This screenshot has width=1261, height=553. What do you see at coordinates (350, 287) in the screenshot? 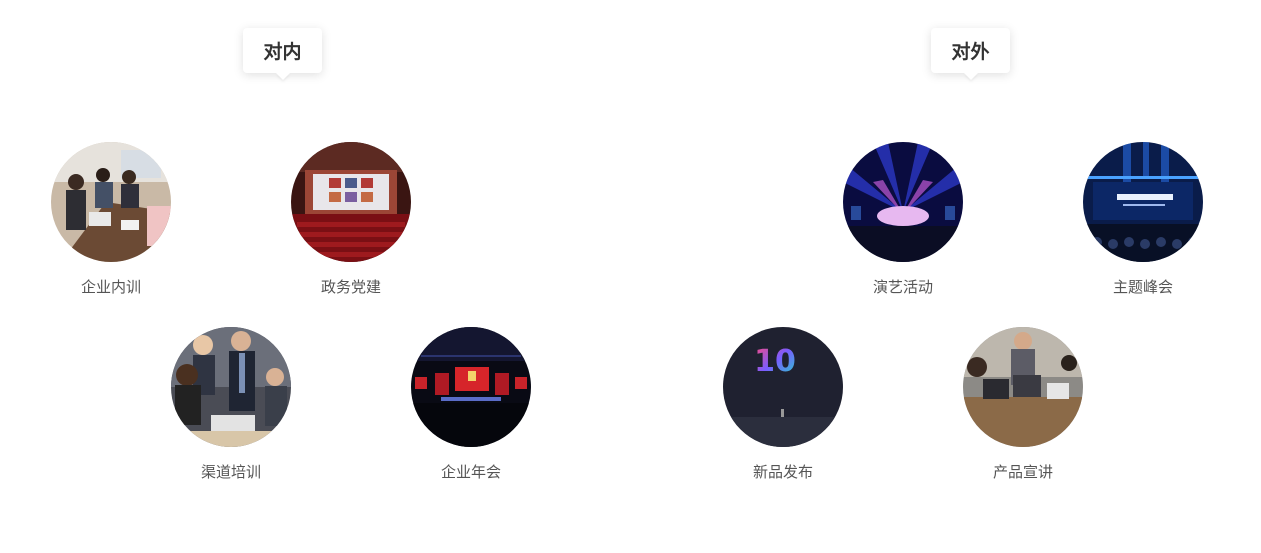
I see `party-label: 政务党建` at bounding box center [350, 287].